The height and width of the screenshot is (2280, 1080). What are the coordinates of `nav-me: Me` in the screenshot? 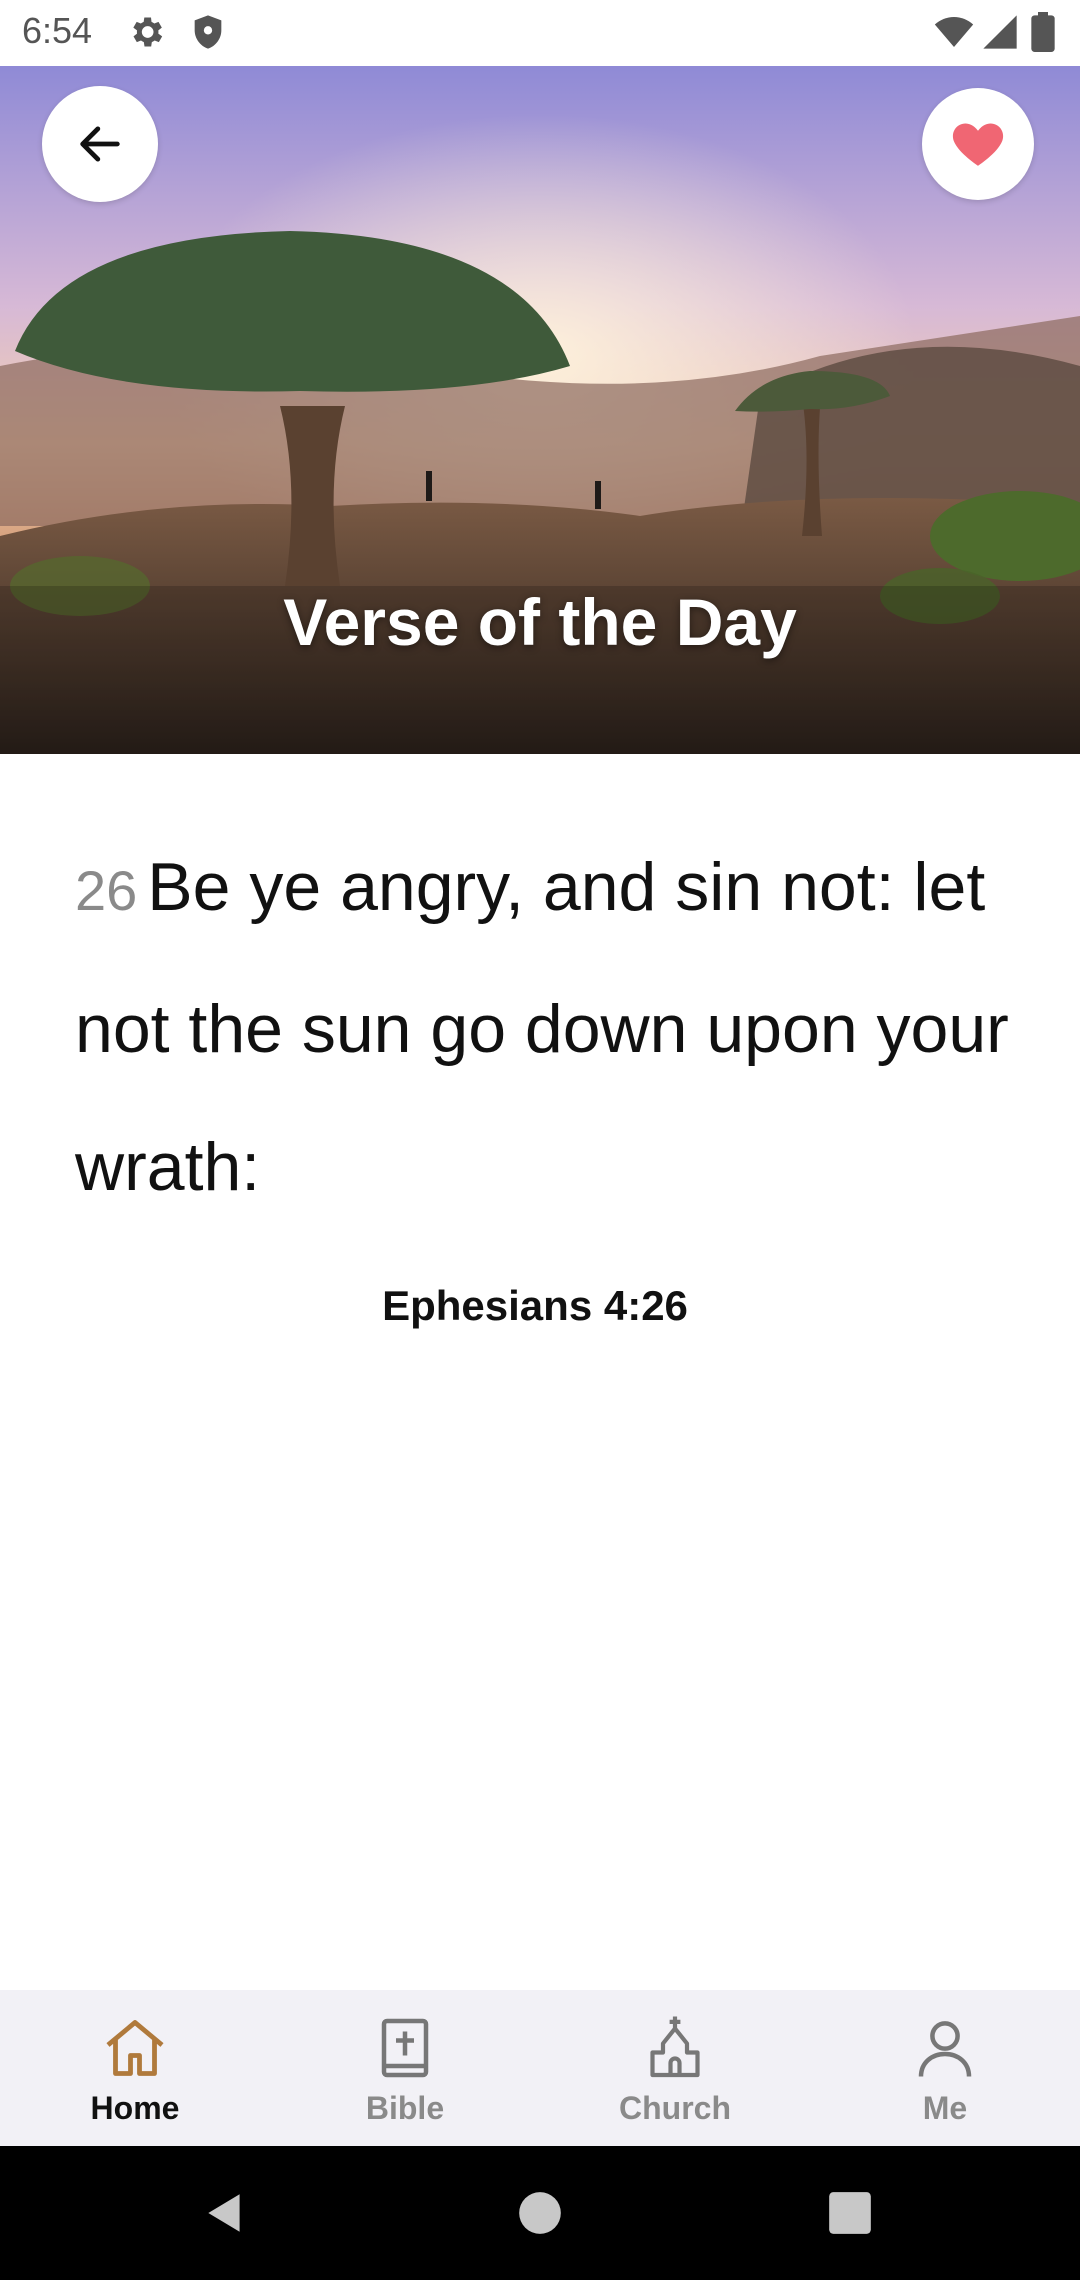 It's located at (945, 2068).